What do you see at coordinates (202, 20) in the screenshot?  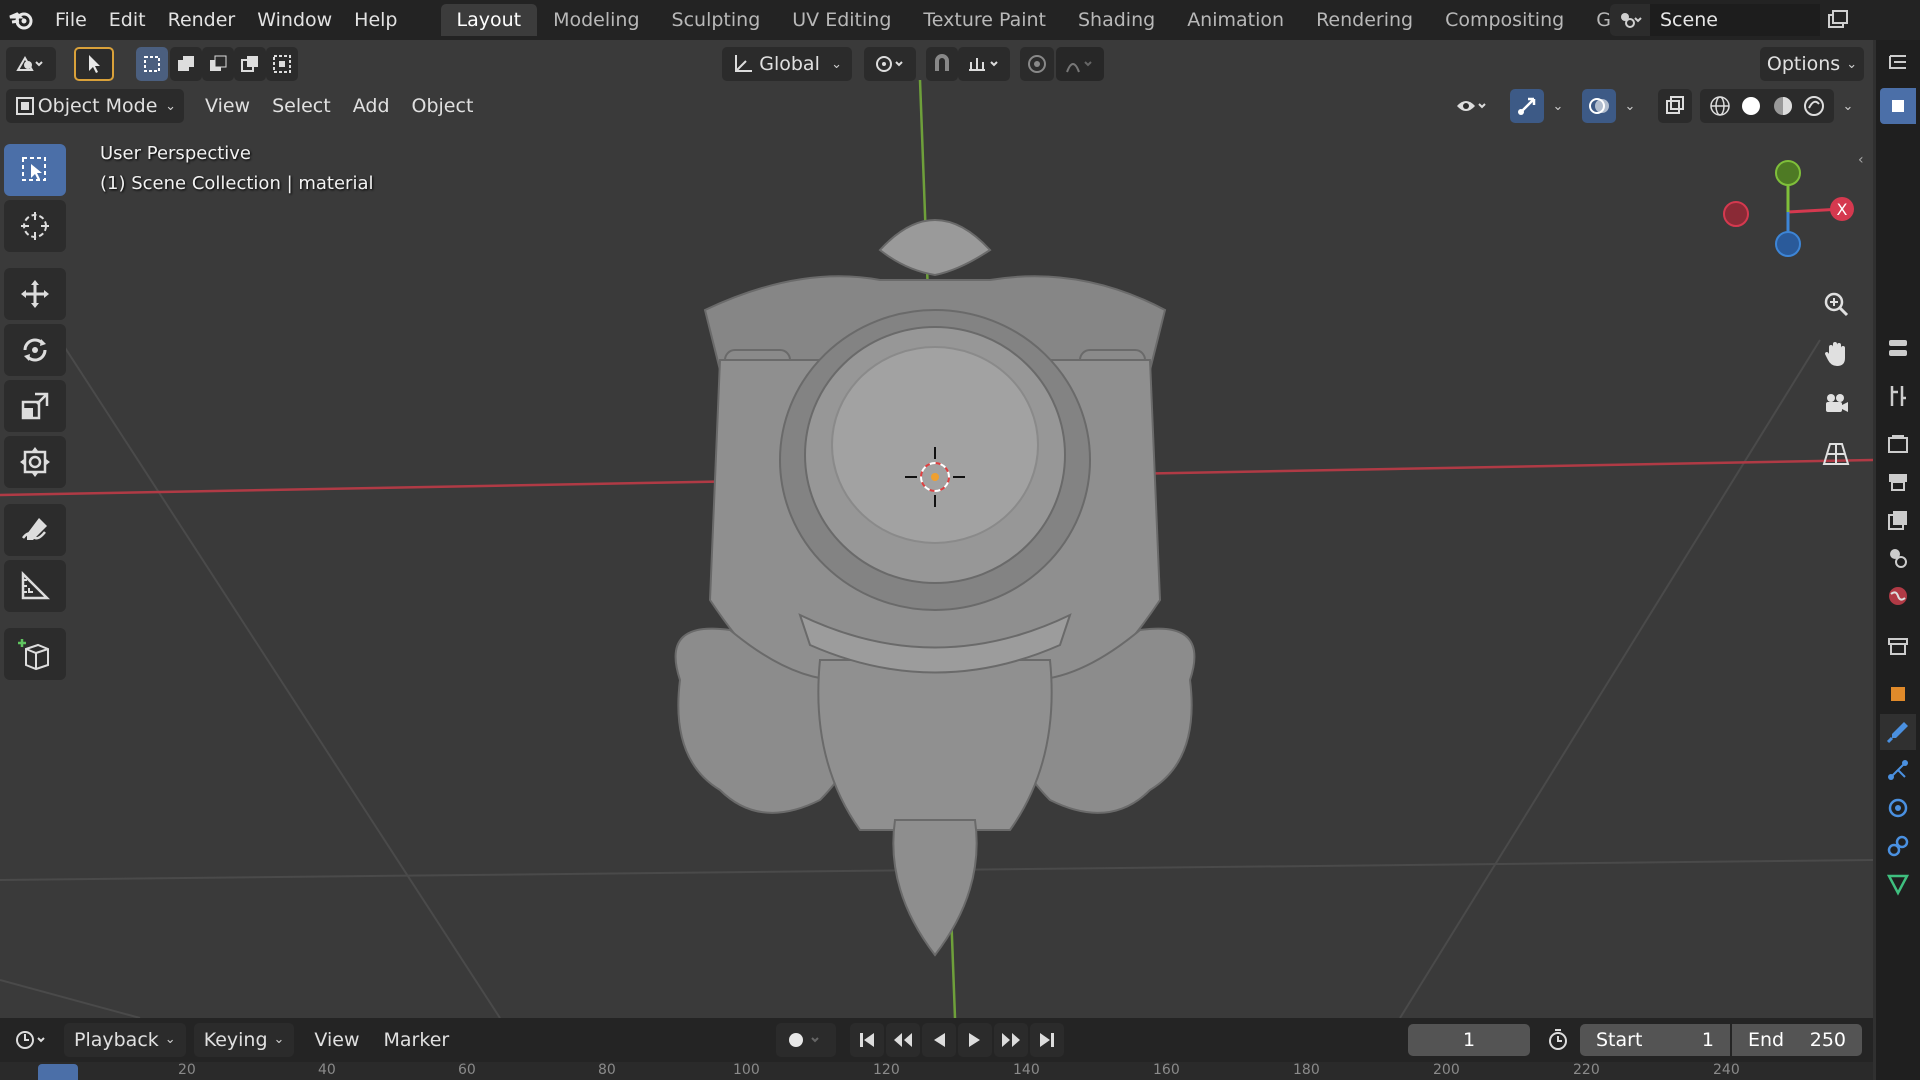 I see `menu-render: Render` at bounding box center [202, 20].